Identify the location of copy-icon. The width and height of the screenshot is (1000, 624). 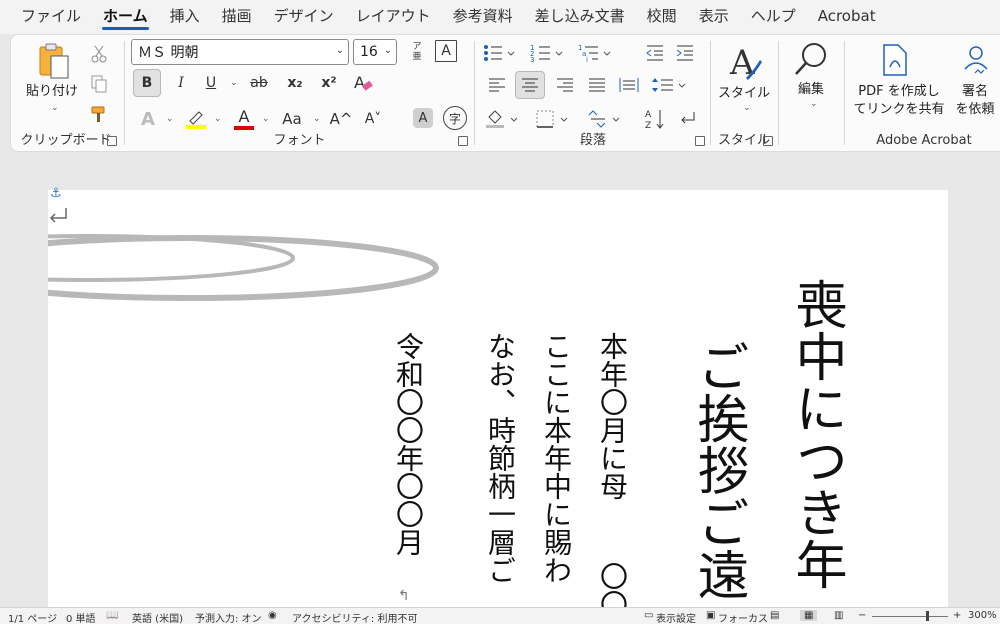
(99, 84).